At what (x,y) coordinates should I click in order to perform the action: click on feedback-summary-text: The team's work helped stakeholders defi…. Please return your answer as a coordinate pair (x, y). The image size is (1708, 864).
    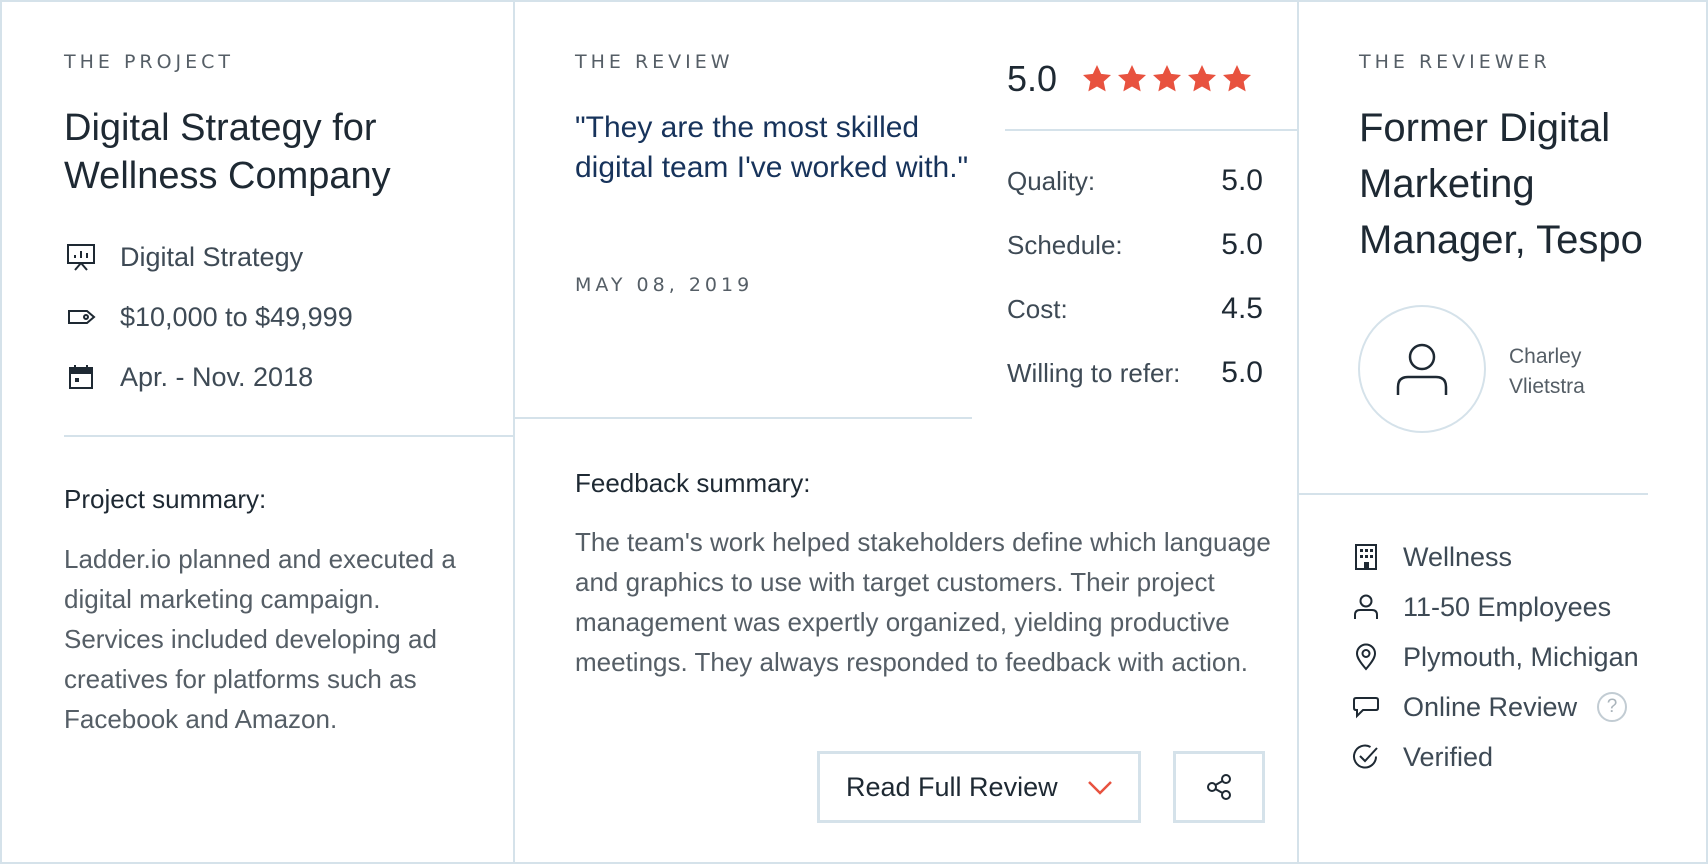
    Looking at the image, I should click on (923, 602).